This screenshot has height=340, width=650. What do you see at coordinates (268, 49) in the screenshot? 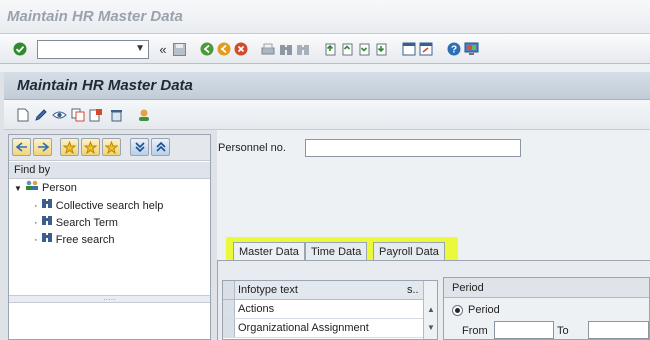
I see `print-icon` at bounding box center [268, 49].